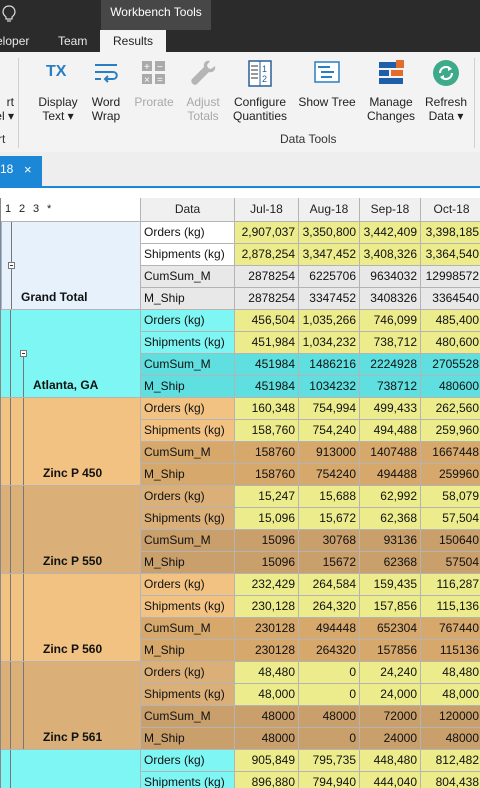 This screenshot has height=788, width=480. What do you see at coordinates (329, 299) in the screenshot?
I see `value-cell: 3347452` at bounding box center [329, 299].